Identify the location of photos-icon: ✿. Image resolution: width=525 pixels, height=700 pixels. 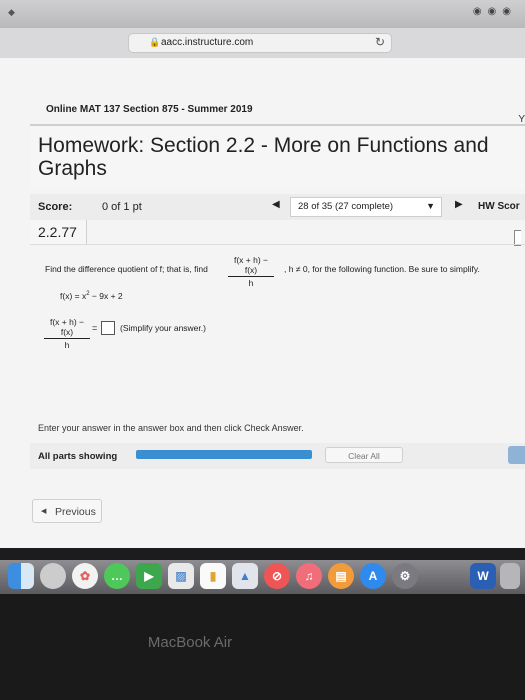
(85, 576).